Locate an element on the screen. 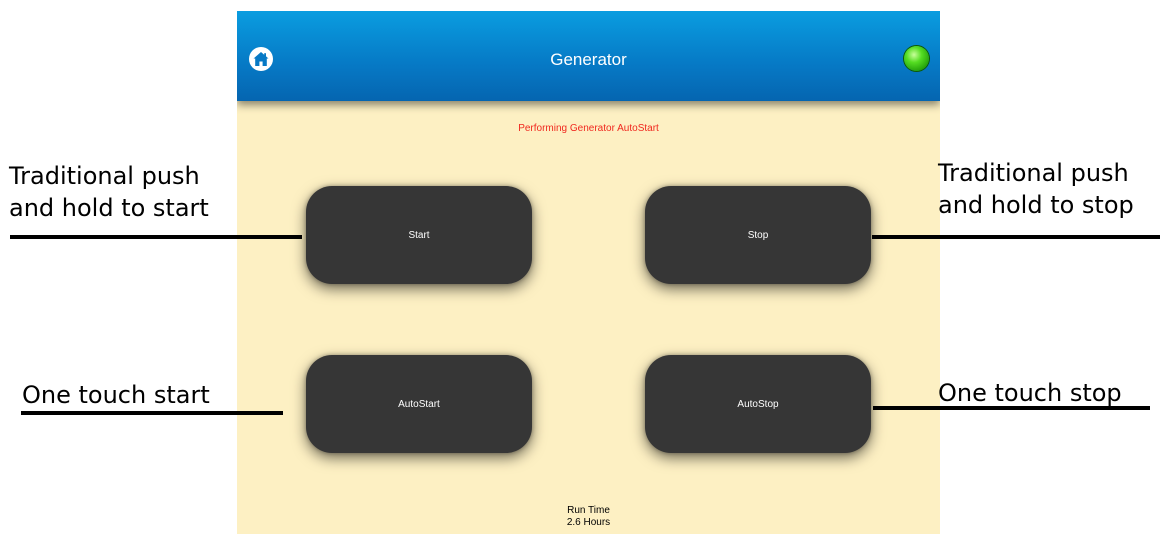 The image size is (1160, 534). run-time-value: 2.6 Hours is located at coordinates (588, 522).